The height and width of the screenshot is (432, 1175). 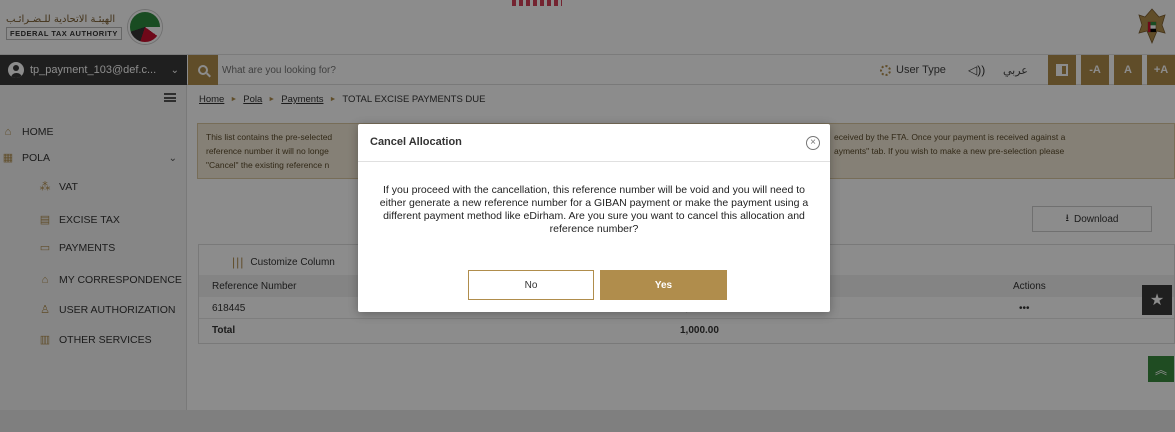 I want to click on close-icon: ×, so click(x=813, y=143).